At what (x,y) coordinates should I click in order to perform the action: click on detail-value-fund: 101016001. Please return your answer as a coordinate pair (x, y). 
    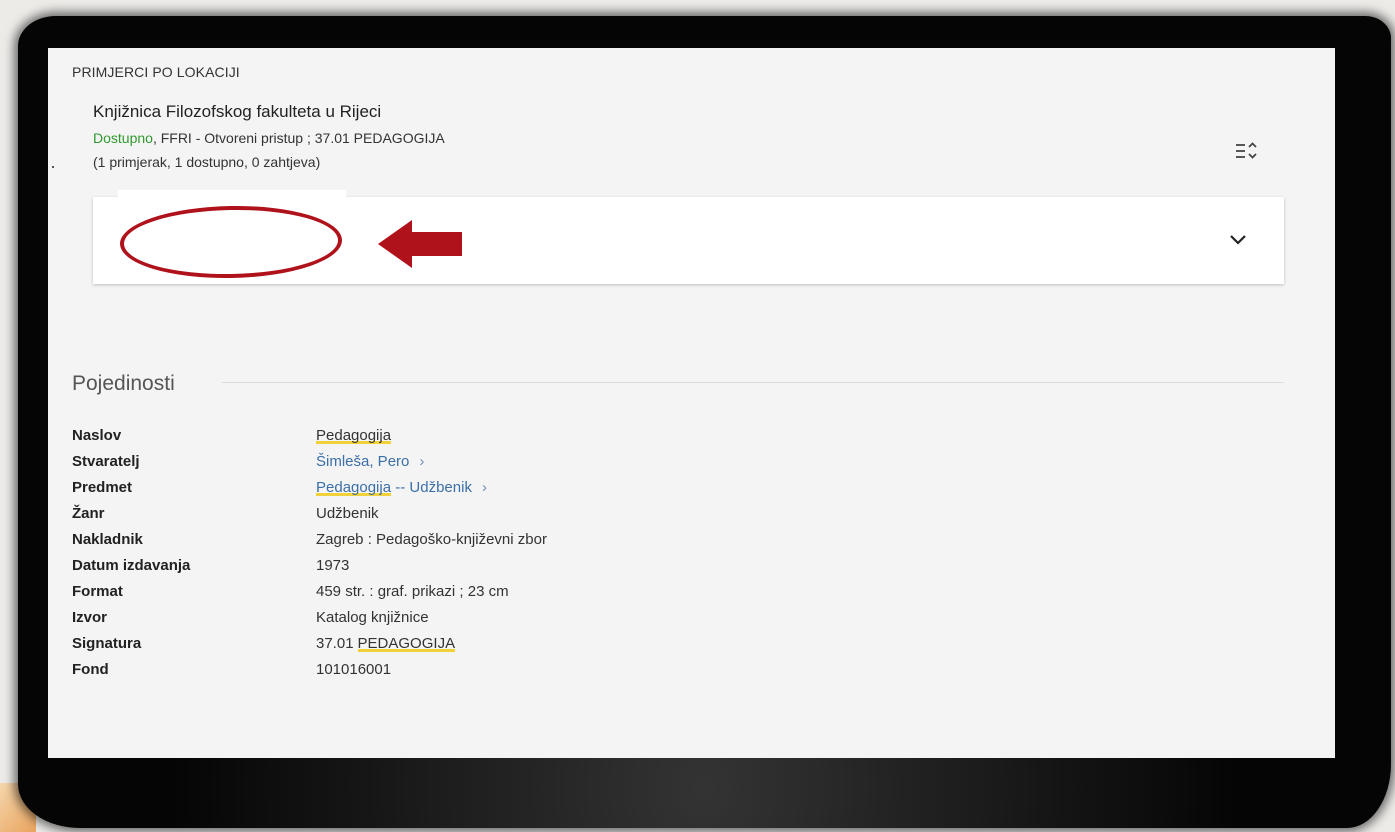
    Looking at the image, I should click on (354, 669).